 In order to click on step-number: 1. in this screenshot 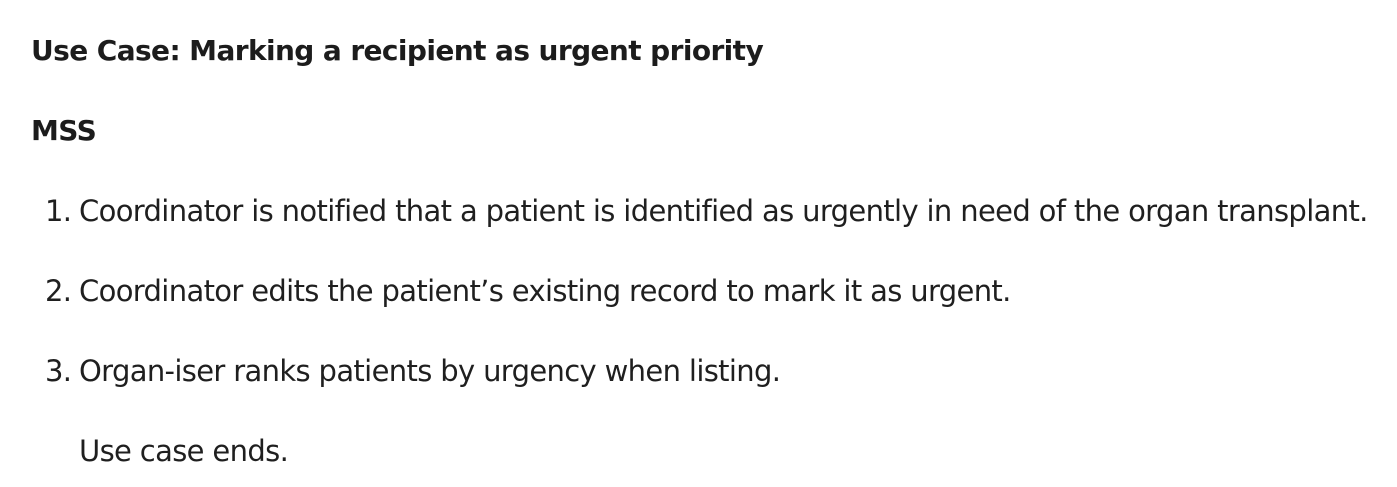, I will do `click(58, 211)`.